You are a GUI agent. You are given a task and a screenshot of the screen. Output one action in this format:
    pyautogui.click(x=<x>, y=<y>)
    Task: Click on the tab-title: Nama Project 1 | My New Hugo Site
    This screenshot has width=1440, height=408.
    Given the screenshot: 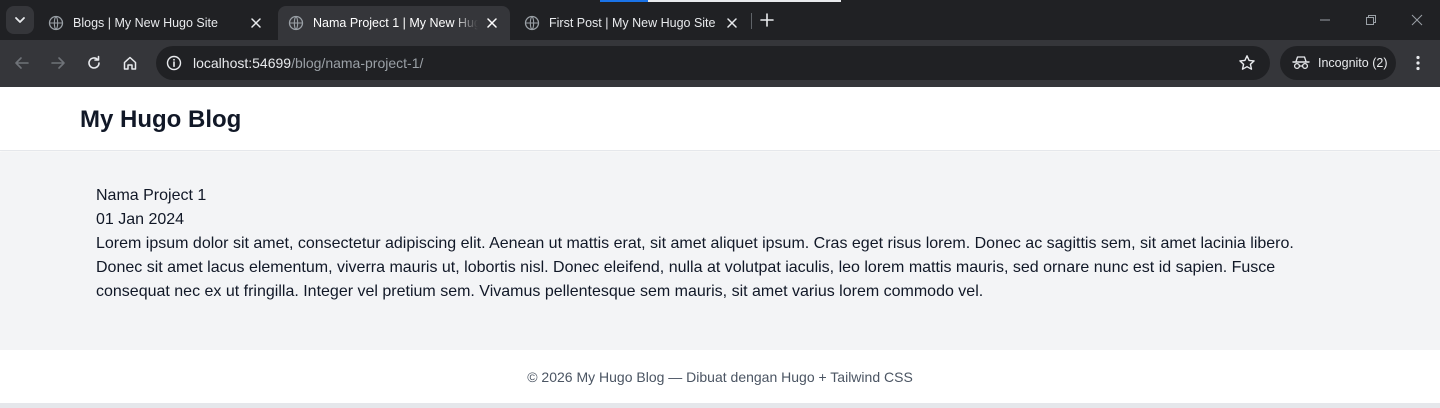 What is the action you would take?
    pyautogui.click(x=395, y=23)
    